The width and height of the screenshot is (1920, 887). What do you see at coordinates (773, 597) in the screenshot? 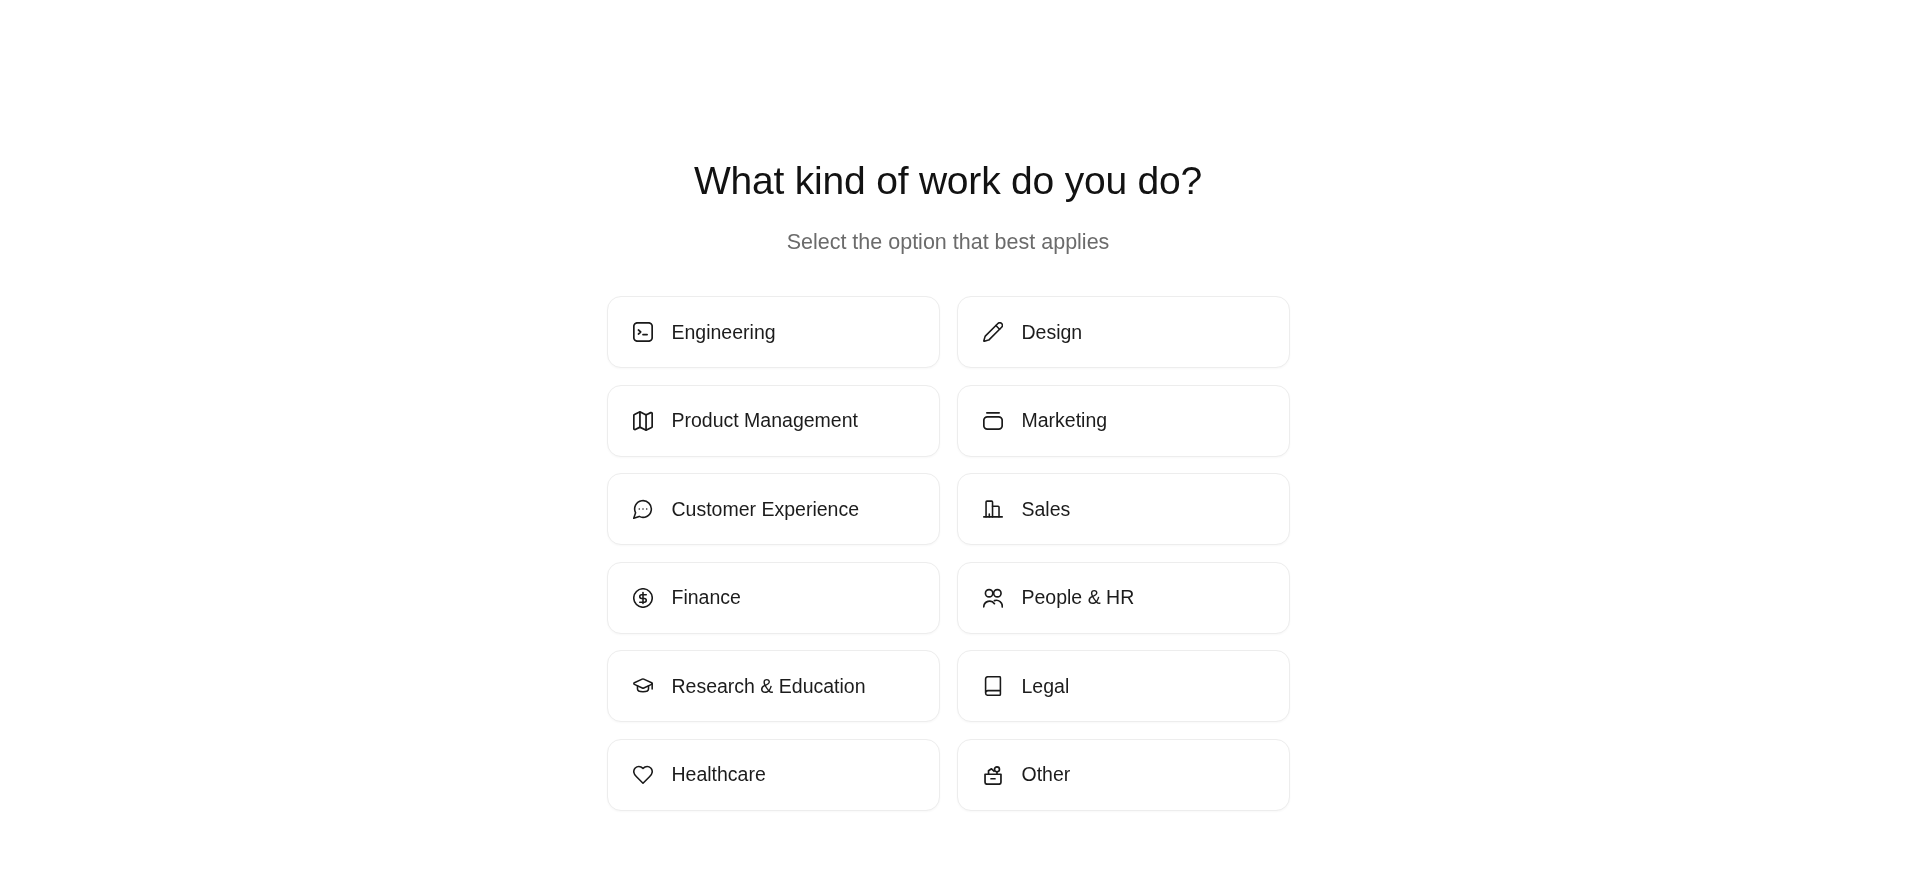
I see `option-button: Finance` at bounding box center [773, 597].